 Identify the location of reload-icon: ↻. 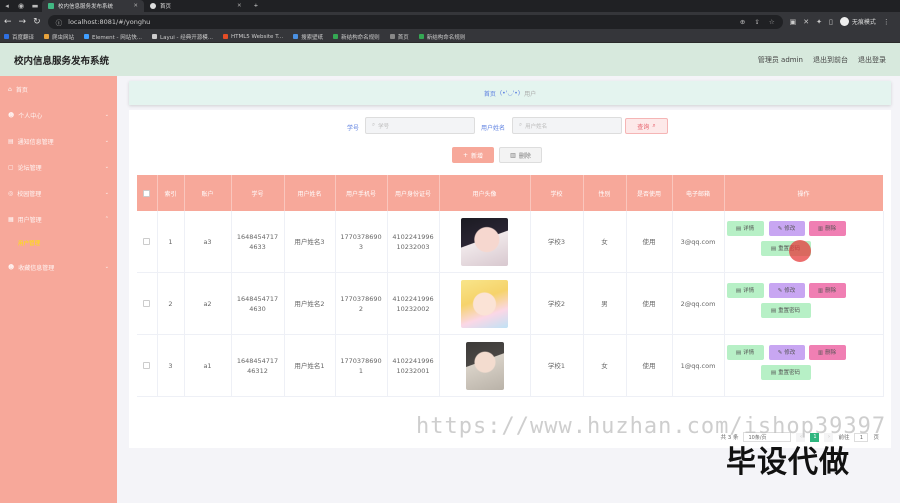
(37, 22).